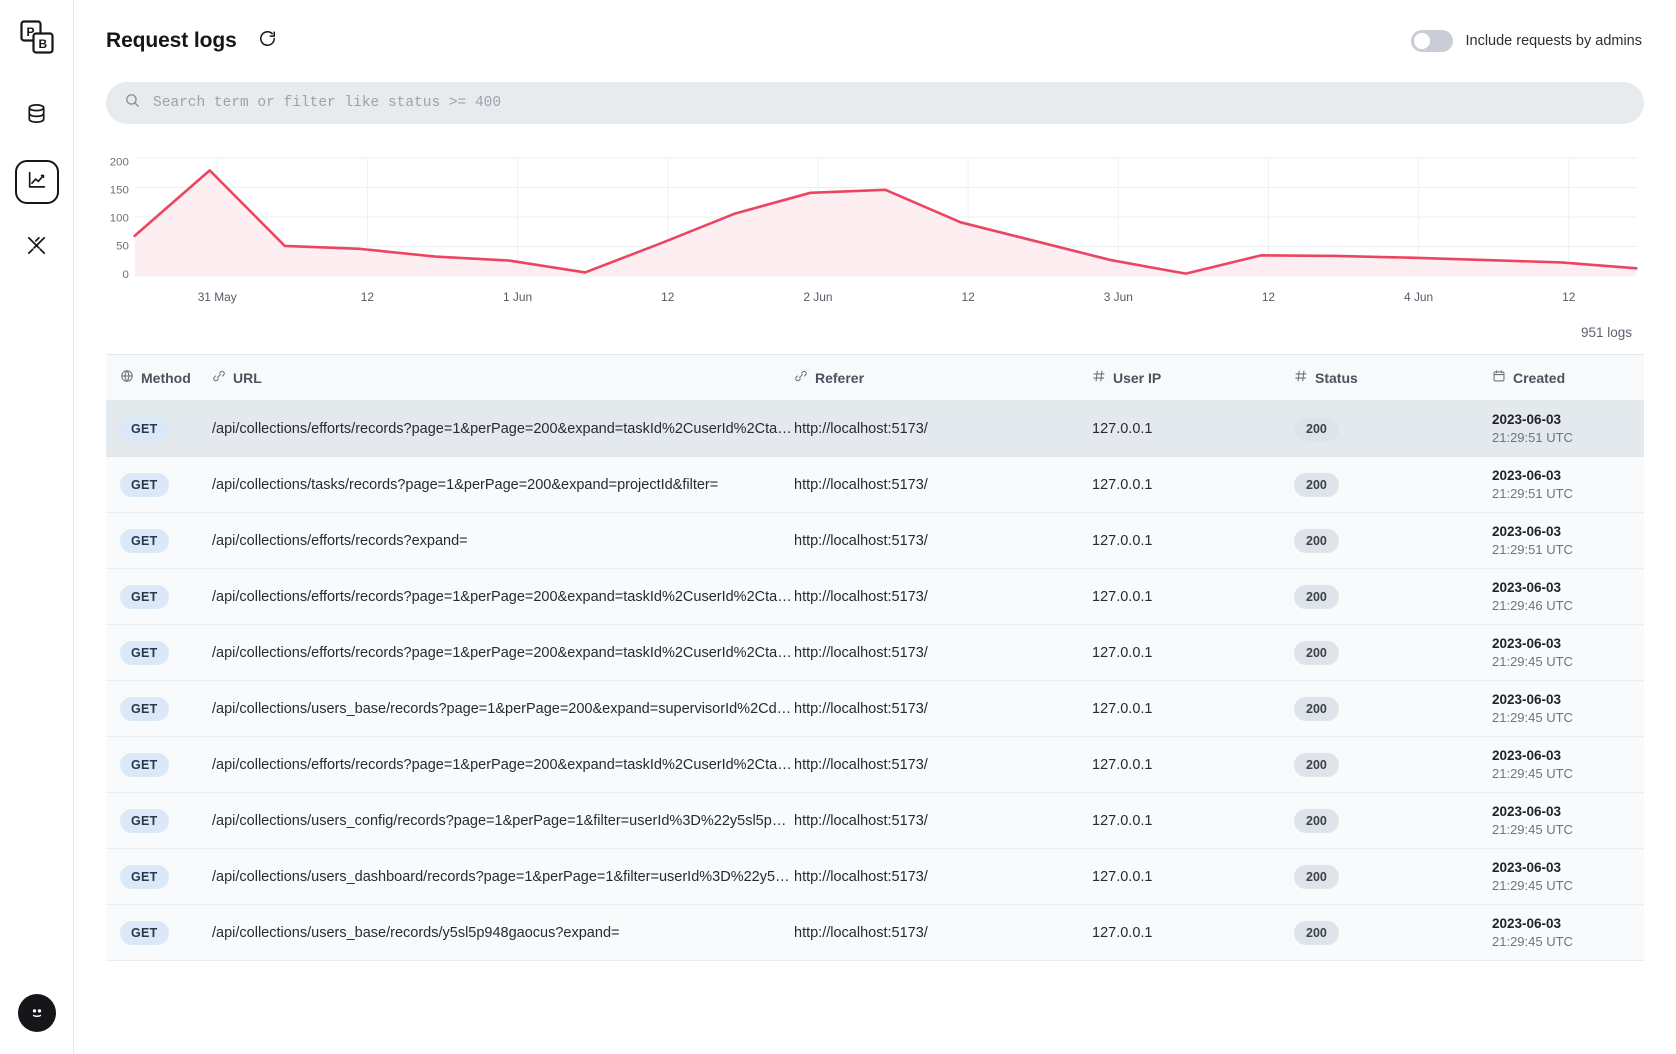 The width and height of the screenshot is (1676, 1054). What do you see at coordinates (1193, 377) in the screenshot?
I see `column-header-userip: User IP` at bounding box center [1193, 377].